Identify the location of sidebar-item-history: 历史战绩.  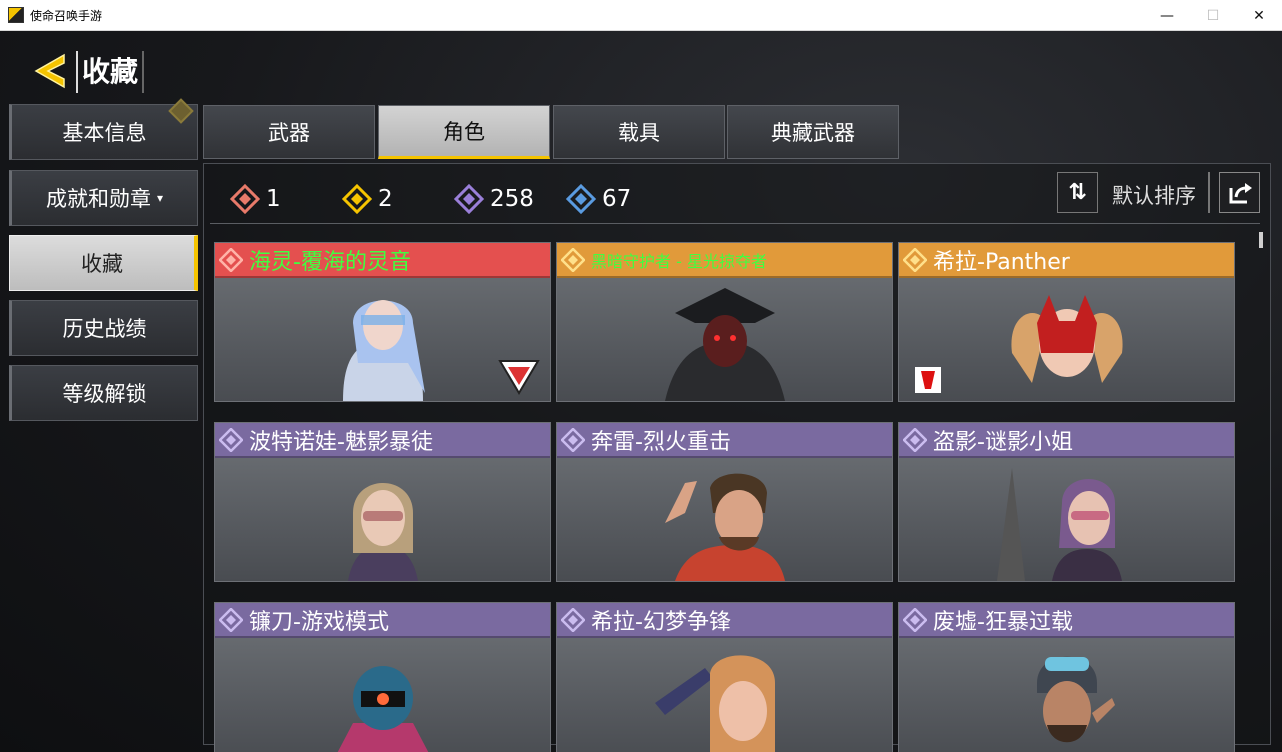
(103, 328).